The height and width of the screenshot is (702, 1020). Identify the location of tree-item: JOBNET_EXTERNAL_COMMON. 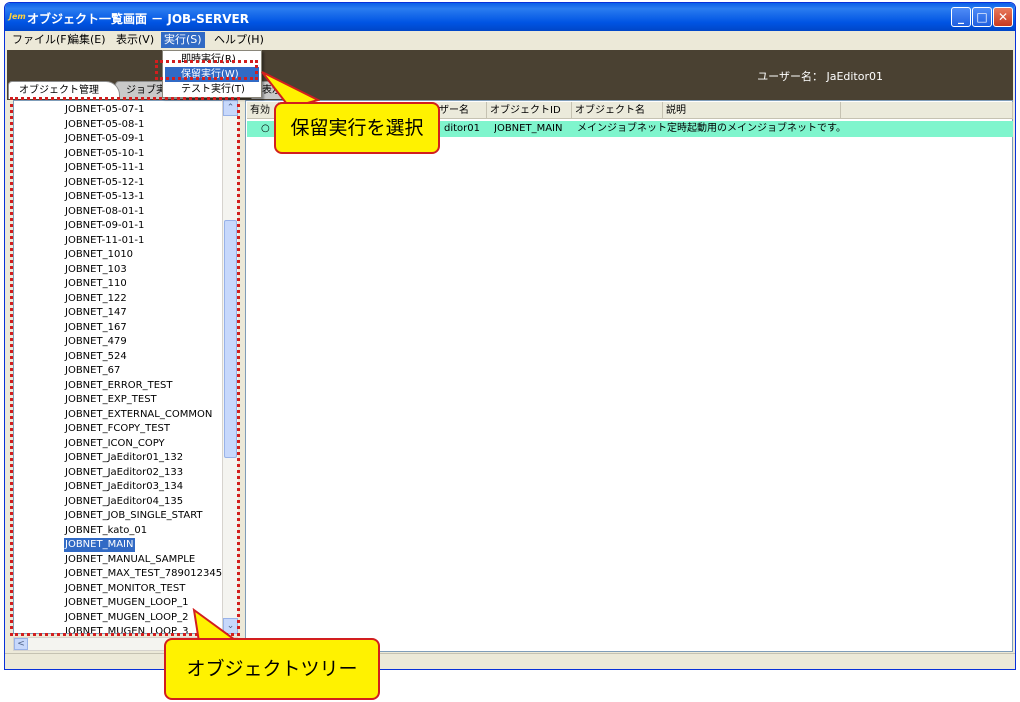
(138, 415).